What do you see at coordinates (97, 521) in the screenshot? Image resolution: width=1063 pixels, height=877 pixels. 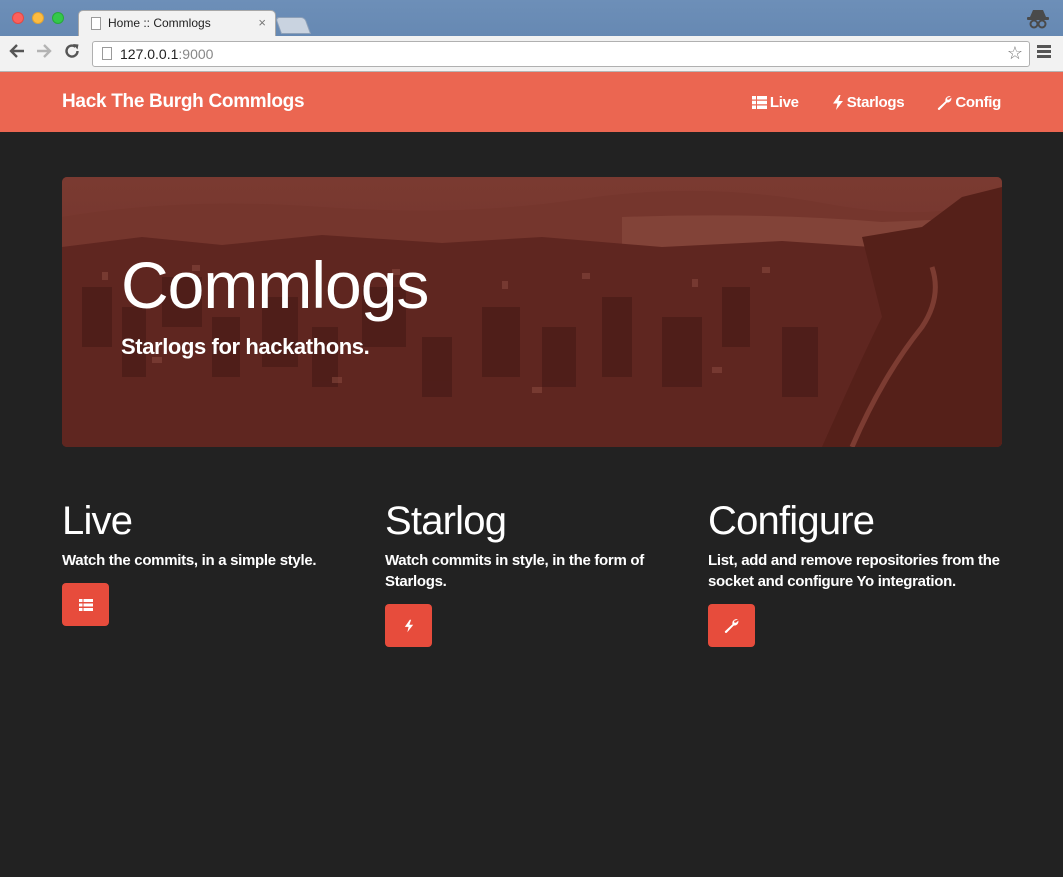 I see `feature-title: Live` at bounding box center [97, 521].